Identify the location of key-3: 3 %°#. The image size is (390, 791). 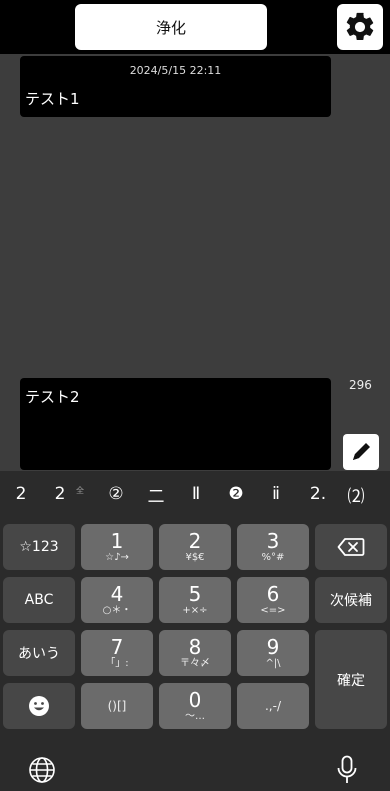
(273, 547).